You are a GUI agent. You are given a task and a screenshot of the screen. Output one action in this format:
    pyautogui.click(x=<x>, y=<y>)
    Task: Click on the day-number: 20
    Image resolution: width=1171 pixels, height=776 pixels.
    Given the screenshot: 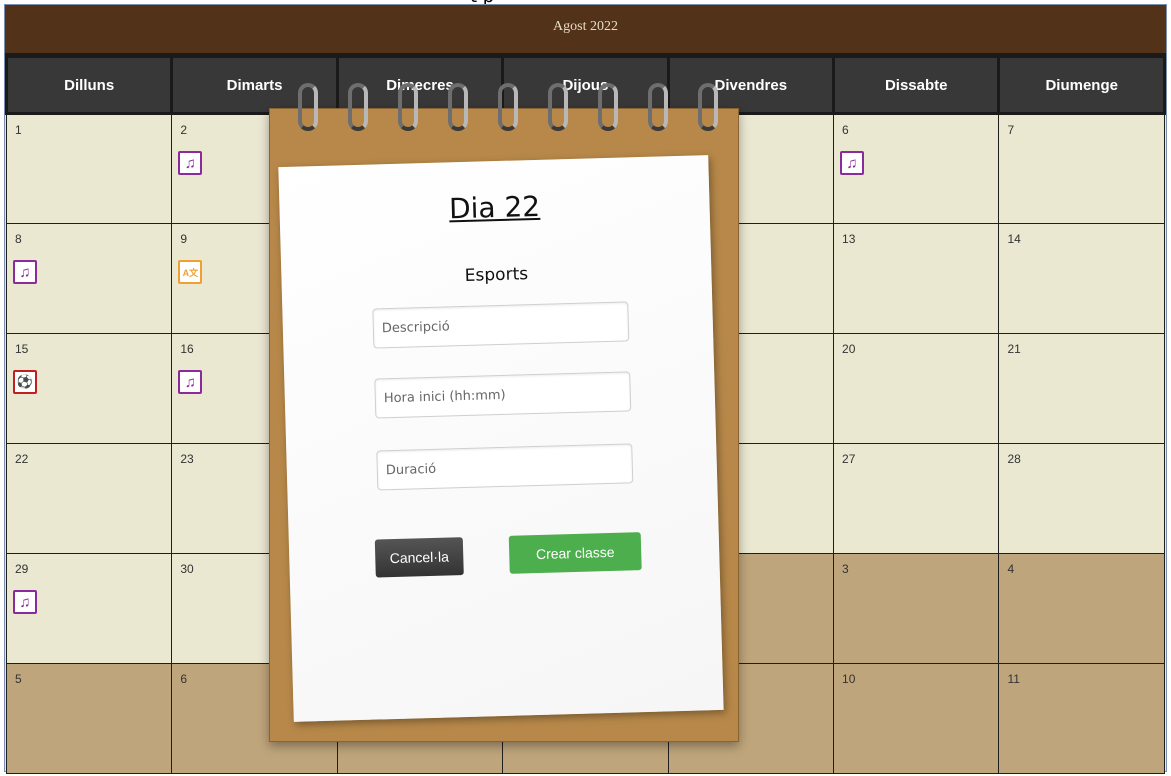 What is the action you would take?
    pyautogui.click(x=849, y=349)
    